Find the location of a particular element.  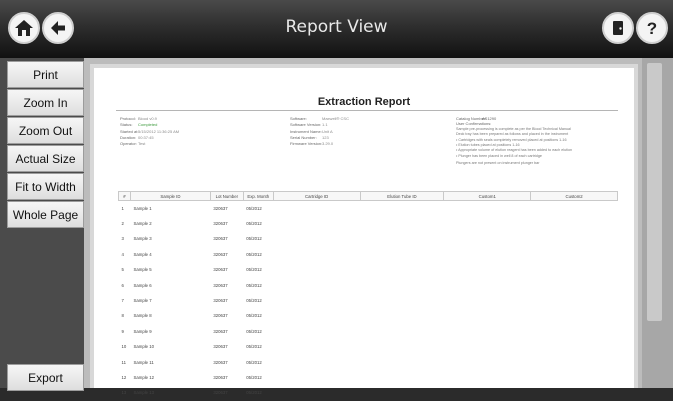

column-header: Elution Tube ID is located at coordinates (402, 196).